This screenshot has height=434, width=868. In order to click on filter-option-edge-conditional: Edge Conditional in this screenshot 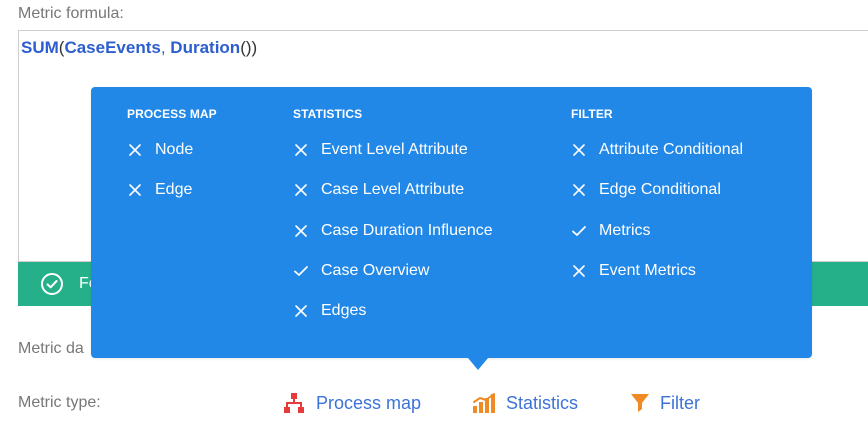, I will do `click(646, 190)`.